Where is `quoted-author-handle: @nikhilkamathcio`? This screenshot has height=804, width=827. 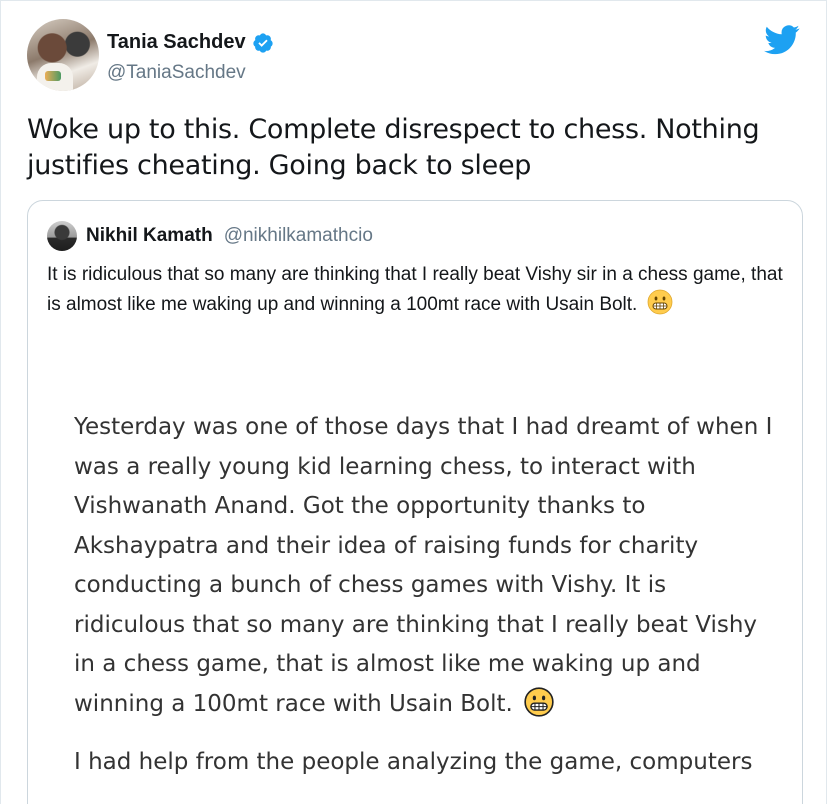
quoted-author-handle: @nikhilkamathcio is located at coordinates (298, 235).